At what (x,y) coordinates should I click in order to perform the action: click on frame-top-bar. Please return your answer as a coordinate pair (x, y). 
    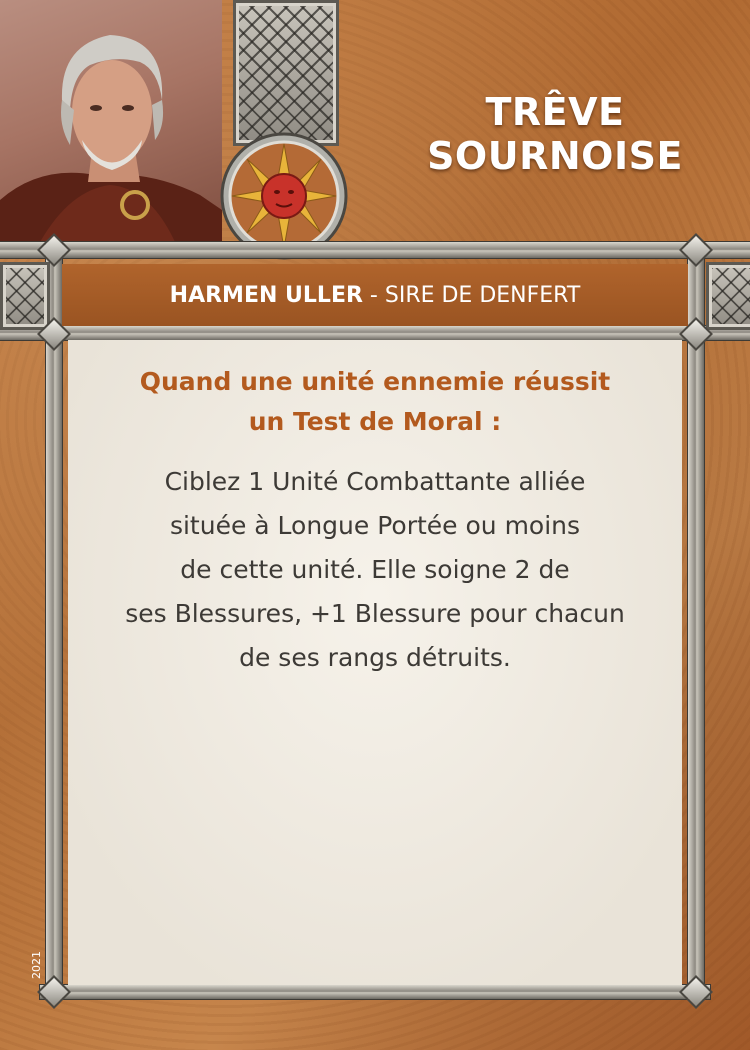
    Looking at the image, I should click on (375, 250).